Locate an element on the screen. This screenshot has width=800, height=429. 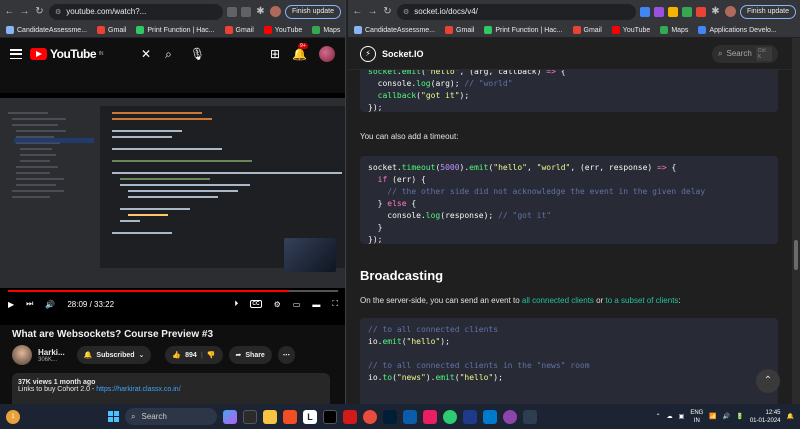
widgets-icon: 1 is located at coordinates (13, 416).